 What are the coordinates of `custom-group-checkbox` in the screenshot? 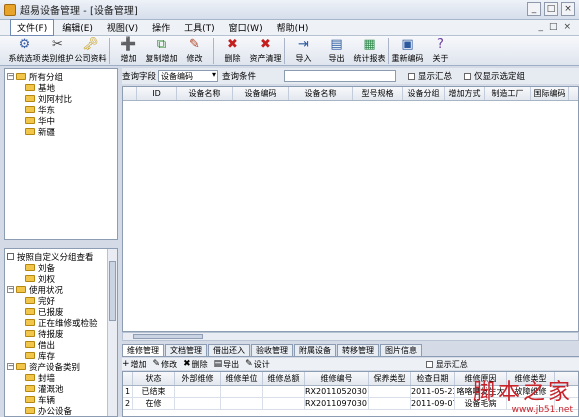 It's located at (10, 256).